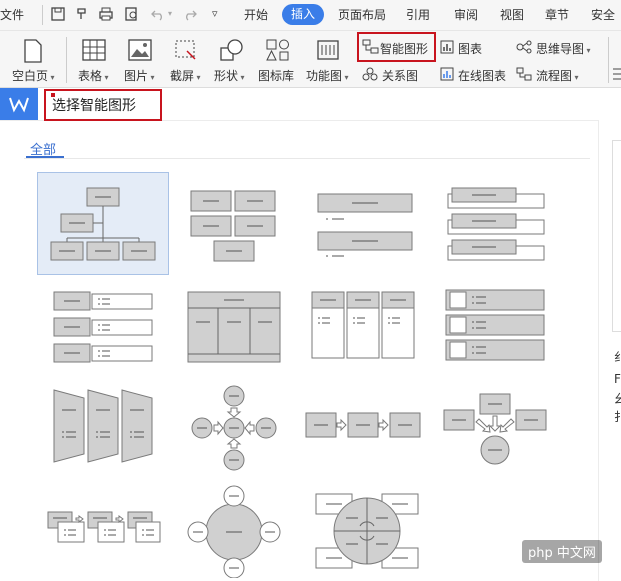  I want to click on tab-references: 引用, so click(418, 14).